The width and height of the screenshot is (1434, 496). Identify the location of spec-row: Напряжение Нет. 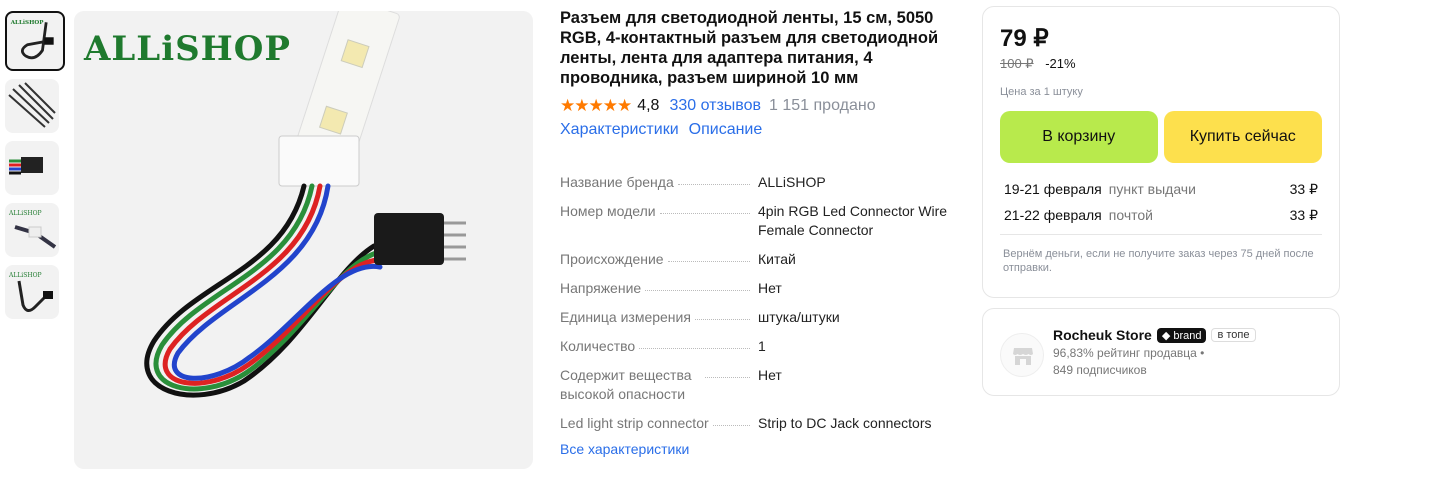
(760, 288).